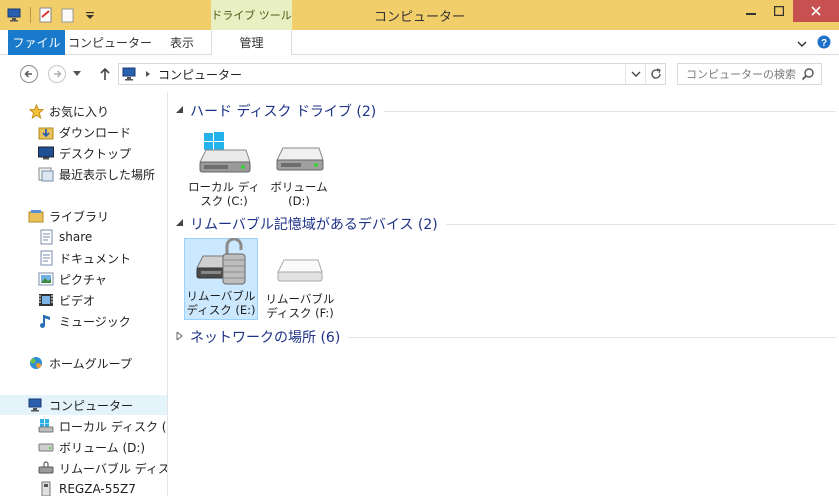 The image size is (839, 496). What do you see at coordinates (200, 74) in the screenshot?
I see `breadcrumb-computer: コンピューター` at bounding box center [200, 74].